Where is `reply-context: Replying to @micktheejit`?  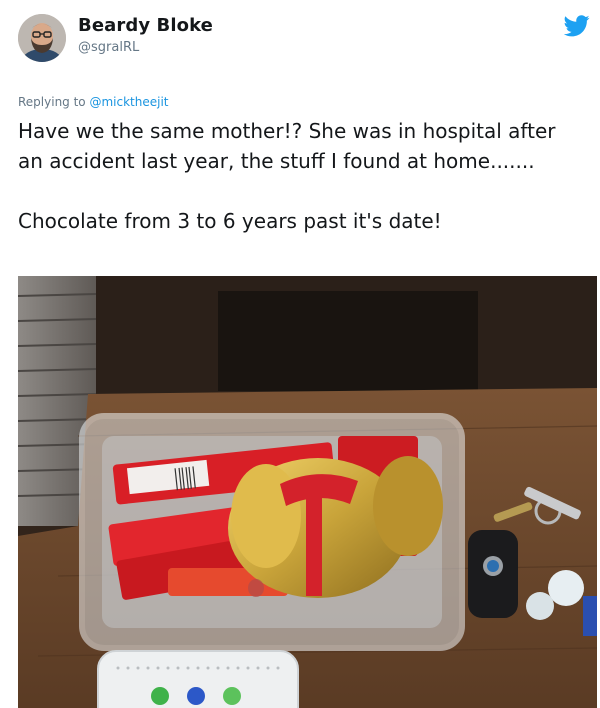
reply-context: Replying to @micktheejit is located at coordinates (93, 102).